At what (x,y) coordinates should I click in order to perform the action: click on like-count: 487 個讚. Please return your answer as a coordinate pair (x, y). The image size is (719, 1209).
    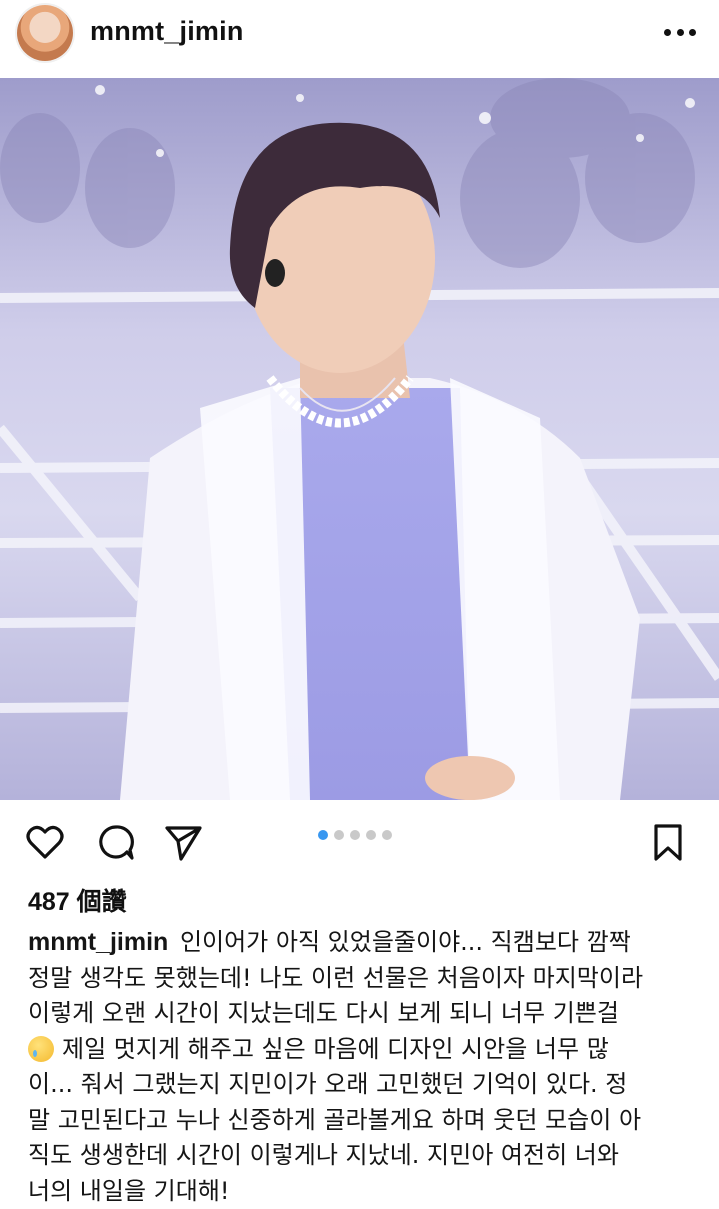
    Looking at the image, I should click on (77, 900).